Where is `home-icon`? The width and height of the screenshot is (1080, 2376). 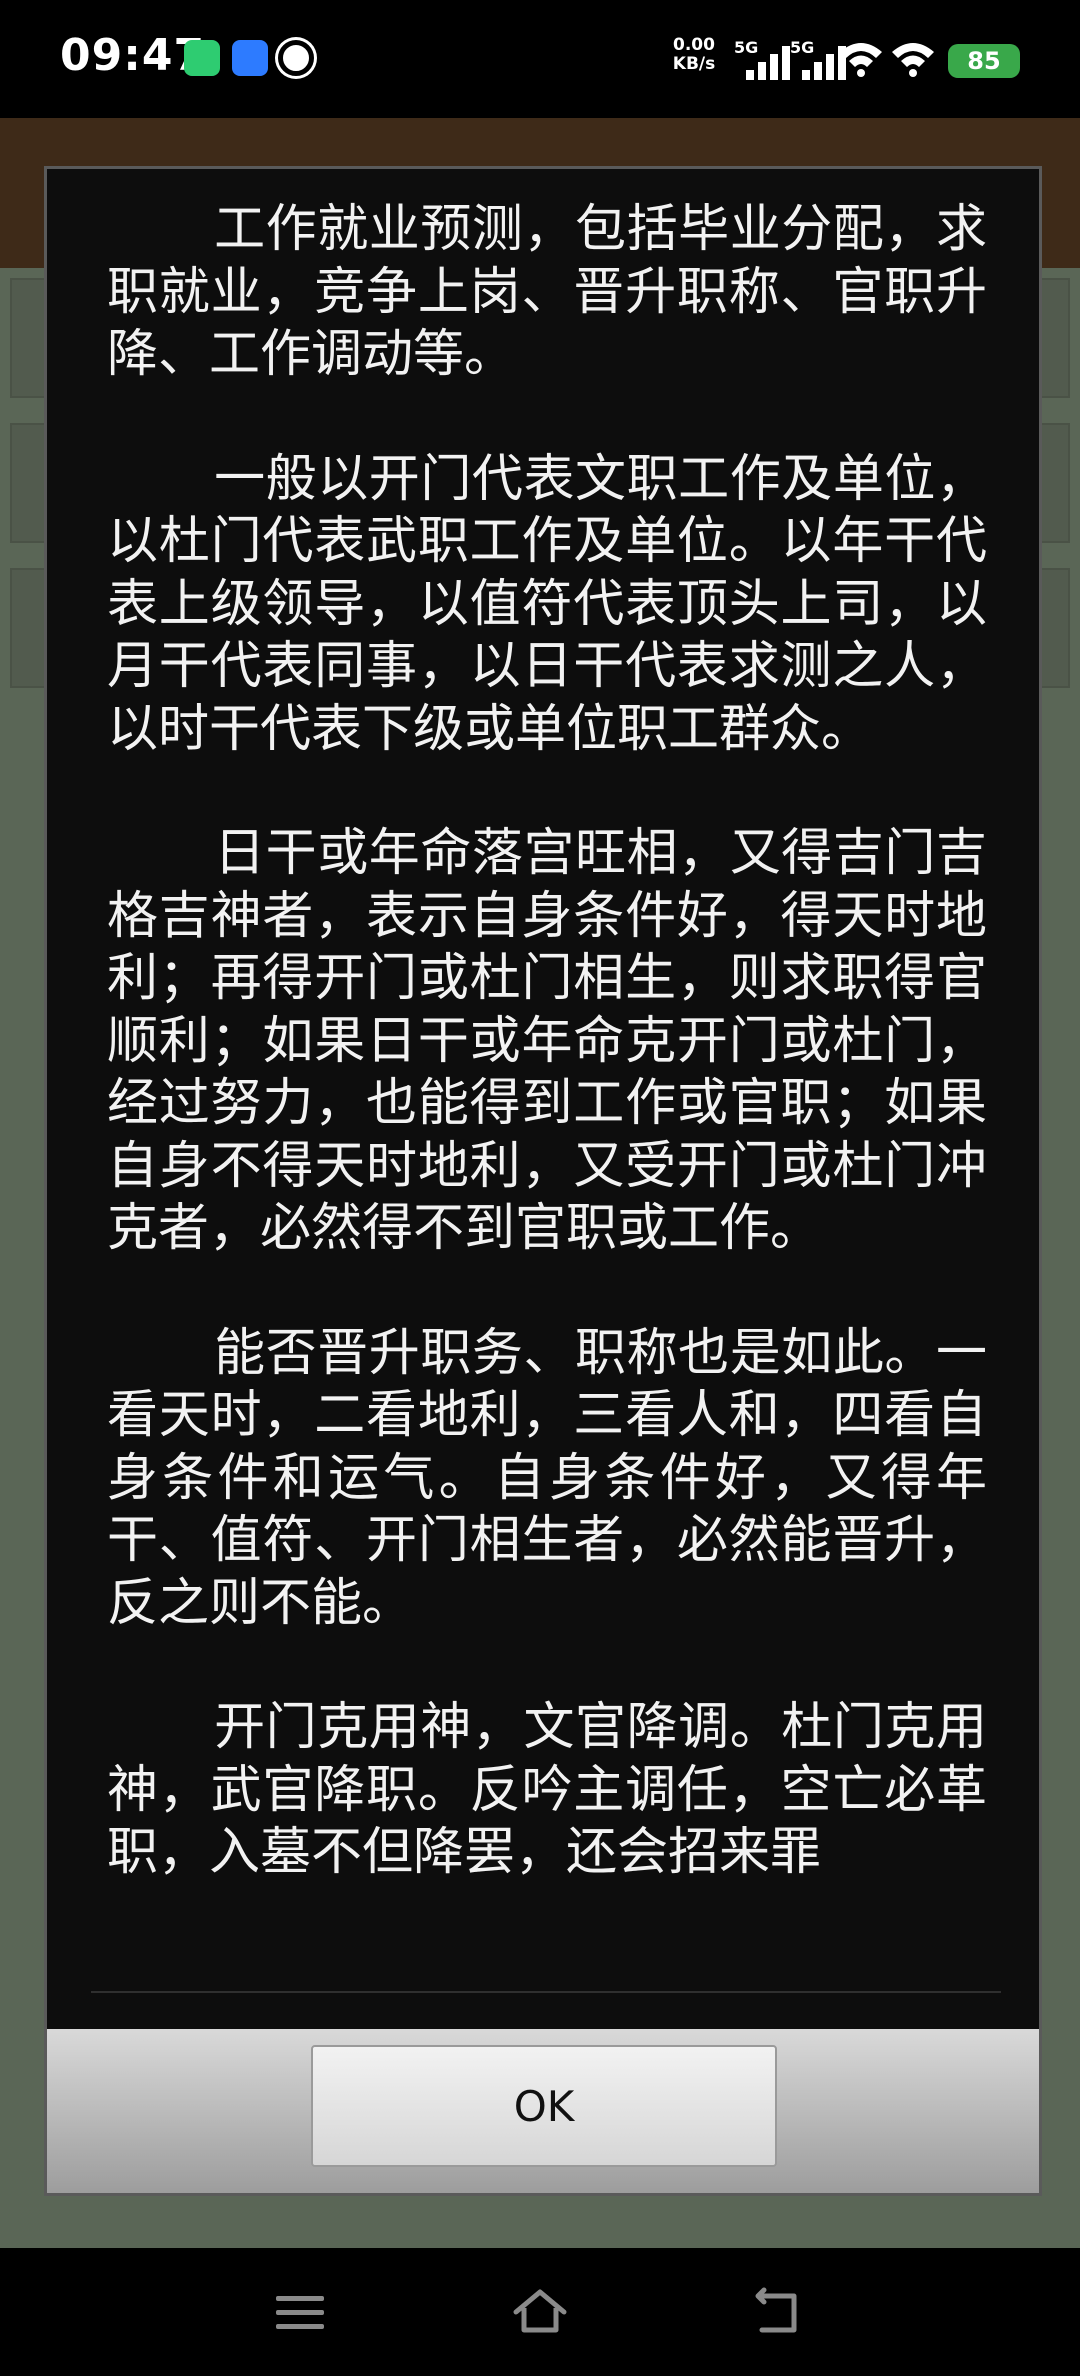
home-icon is located at coordinates (540, 2312).